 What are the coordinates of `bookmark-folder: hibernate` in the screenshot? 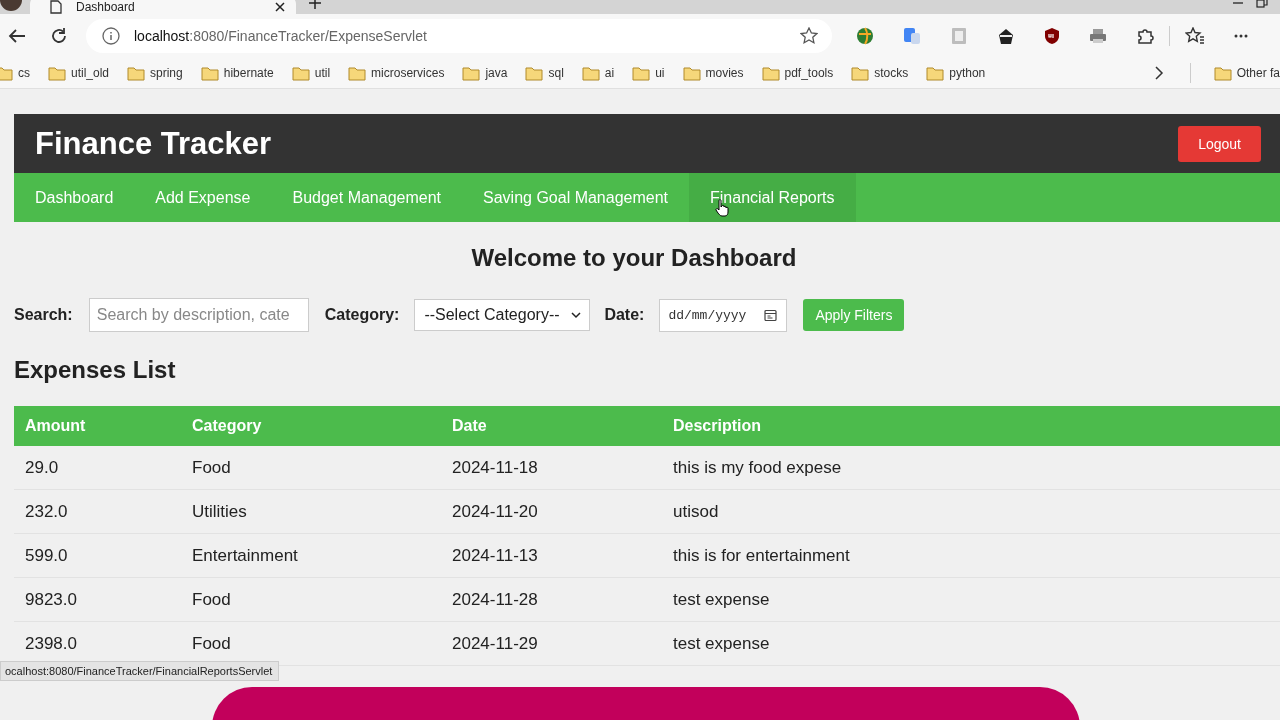 It's located at (237, 73).